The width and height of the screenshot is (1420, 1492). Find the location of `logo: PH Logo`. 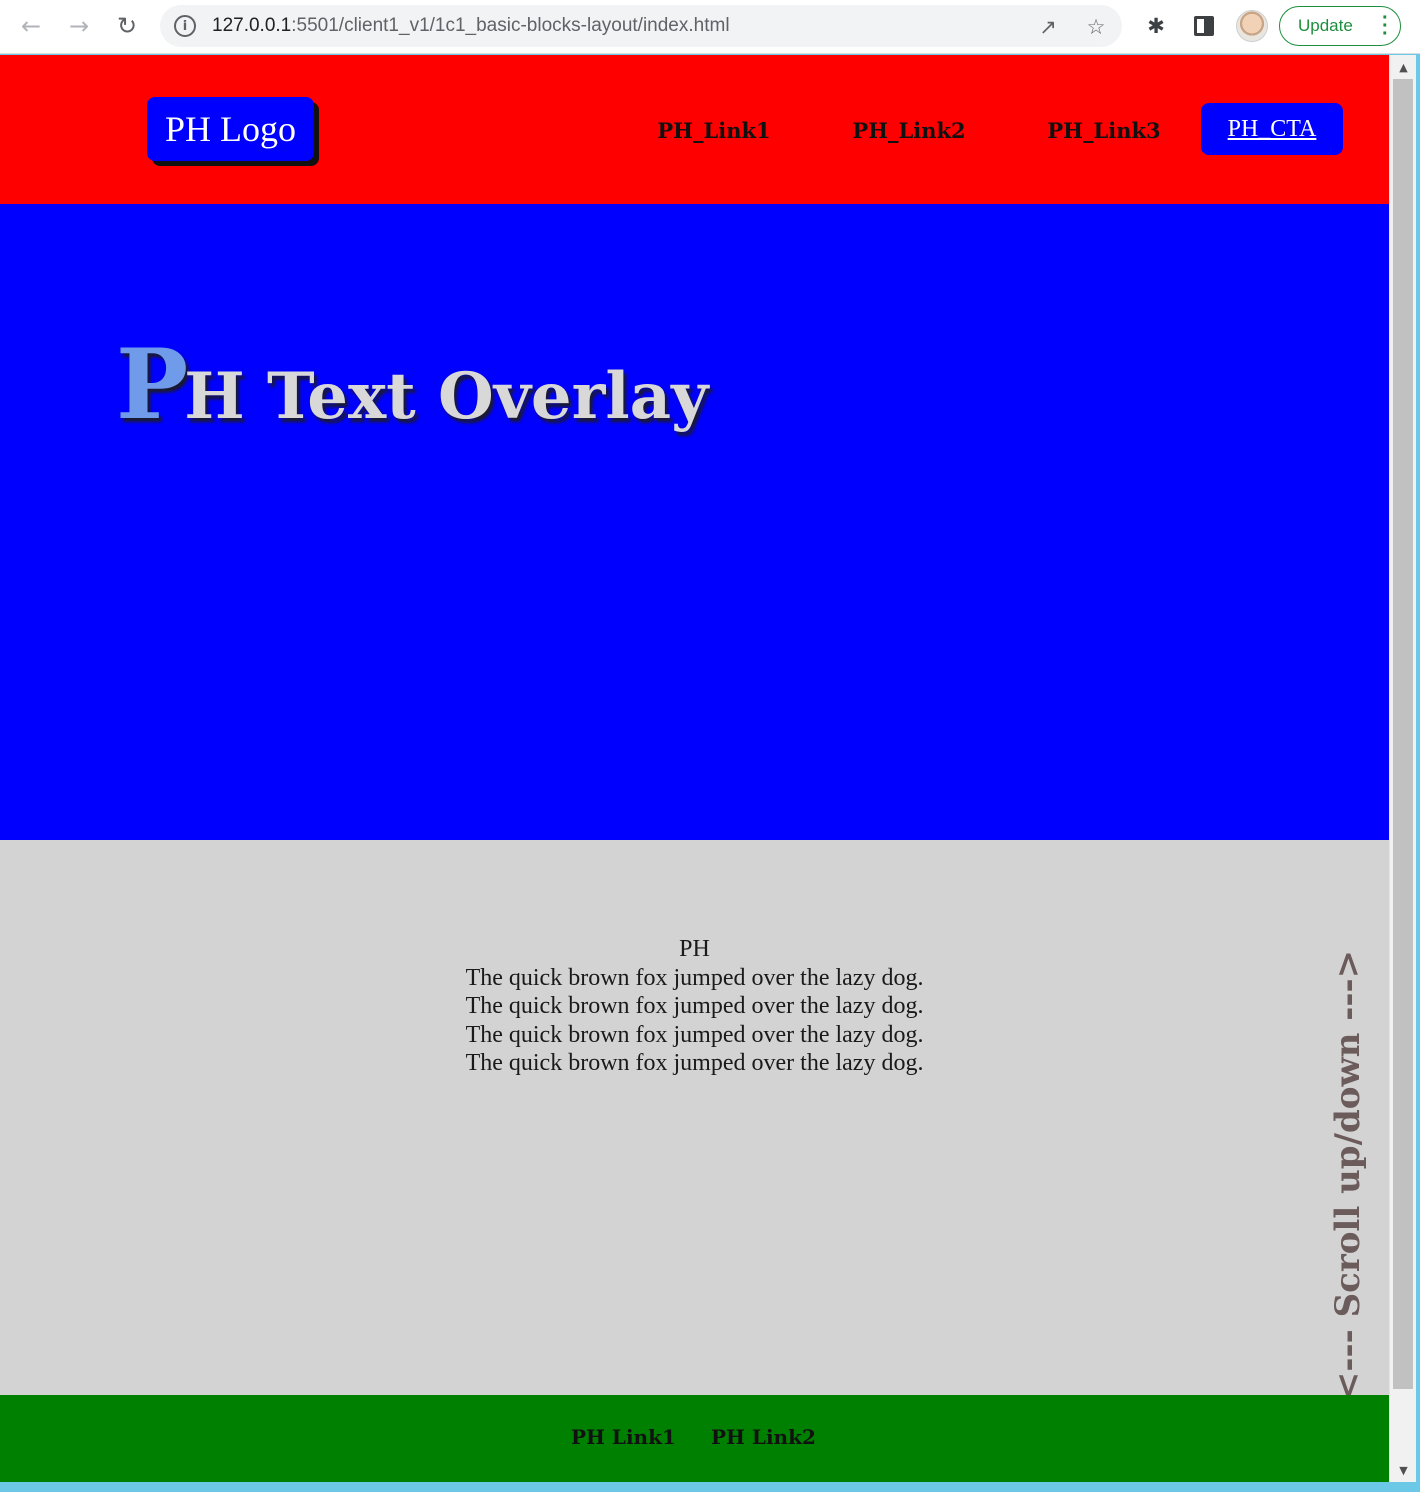

logo: PH Logo is located at coordinates (230, 129).